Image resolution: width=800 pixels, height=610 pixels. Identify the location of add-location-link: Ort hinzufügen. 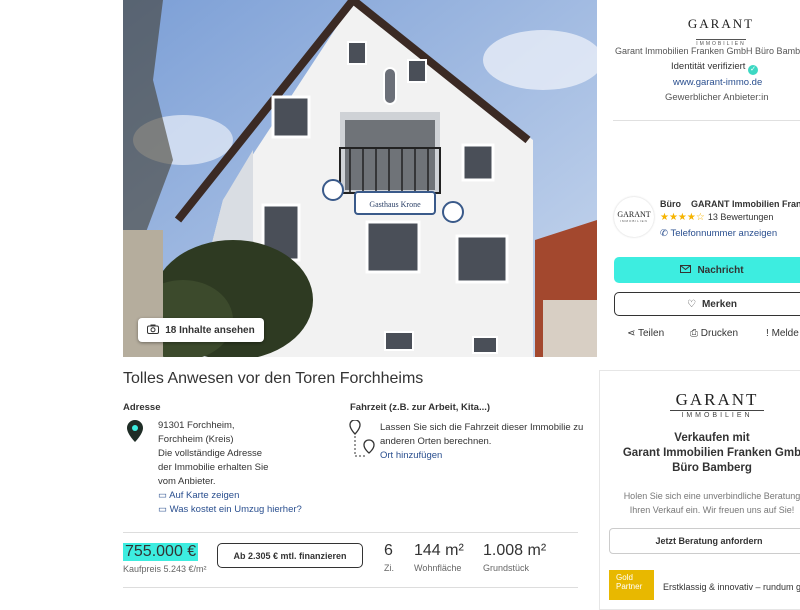
(480, 456).